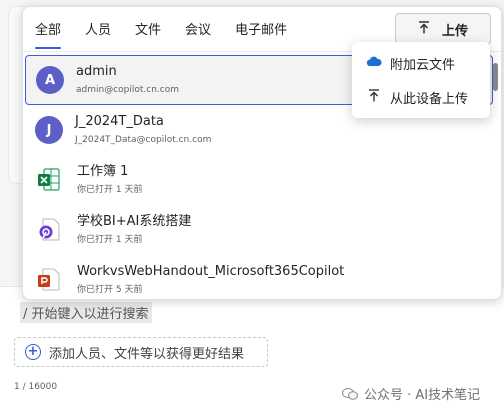 The image size is (504, 414). I want to click on result-subtitle: admin@copilot.cn.com, so click(127, 90).